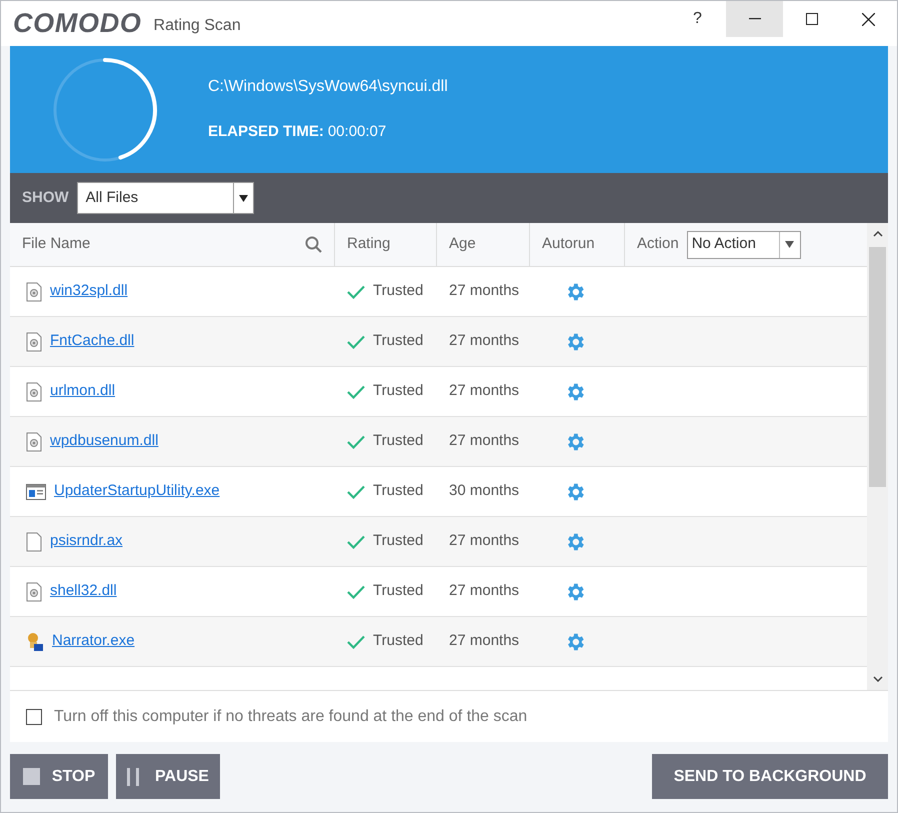 Image resolution: width=898 pixels, height=813 pixels. Describe the element at coordinates (31, 776) in the screenshot. I see `stop-icon` at that location.